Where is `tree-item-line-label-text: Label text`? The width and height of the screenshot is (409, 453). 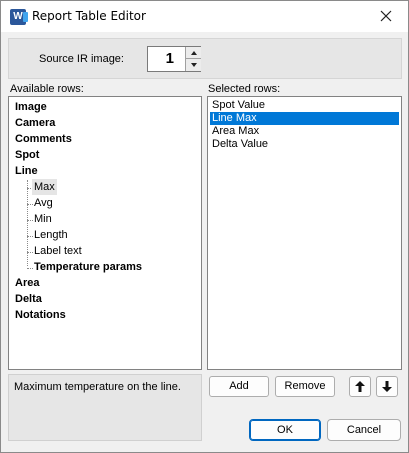 tree-item-line-label-text: Label text is located at coordinates (58, 251).